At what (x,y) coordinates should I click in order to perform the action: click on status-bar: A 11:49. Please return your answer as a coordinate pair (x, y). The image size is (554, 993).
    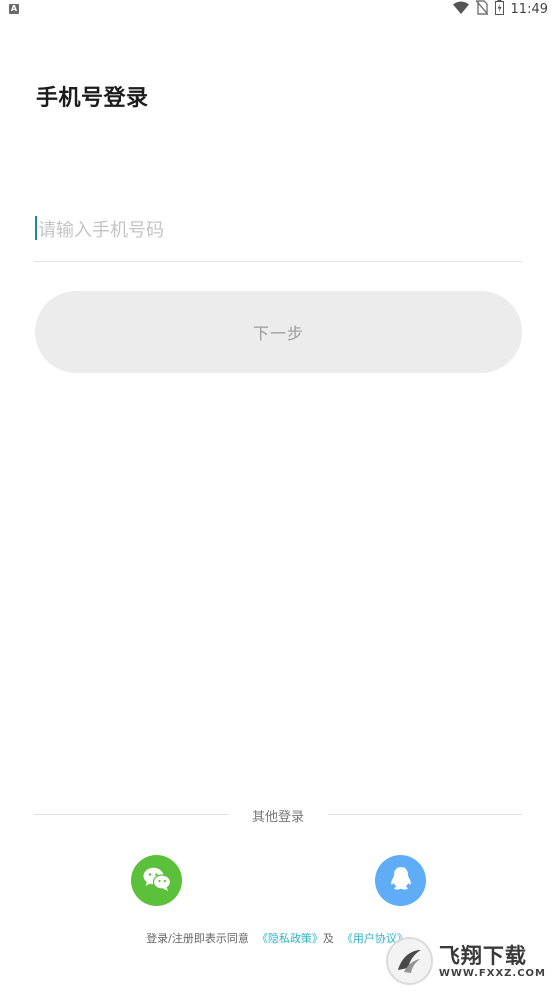
    Looking at the image, I should click on (277, 10).